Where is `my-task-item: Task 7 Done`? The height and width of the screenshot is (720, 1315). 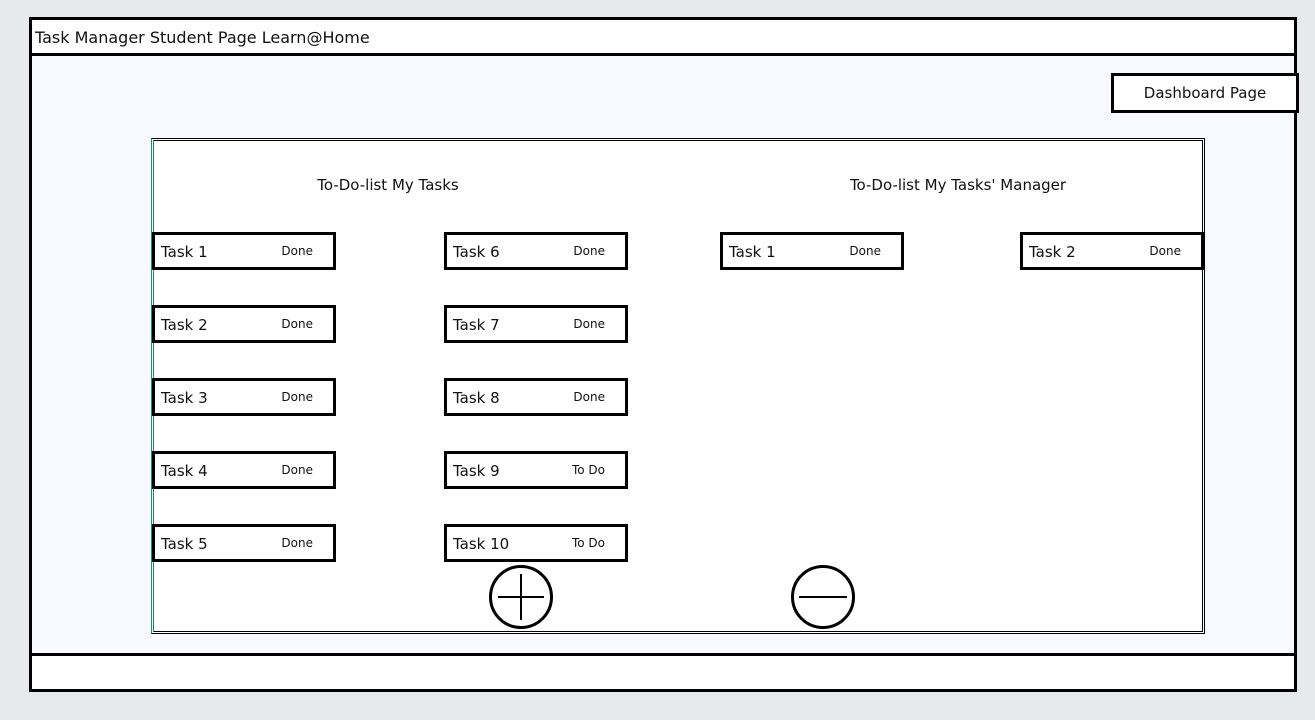
my-task-item: Task 7 Done is located at coordinates (536, 324).